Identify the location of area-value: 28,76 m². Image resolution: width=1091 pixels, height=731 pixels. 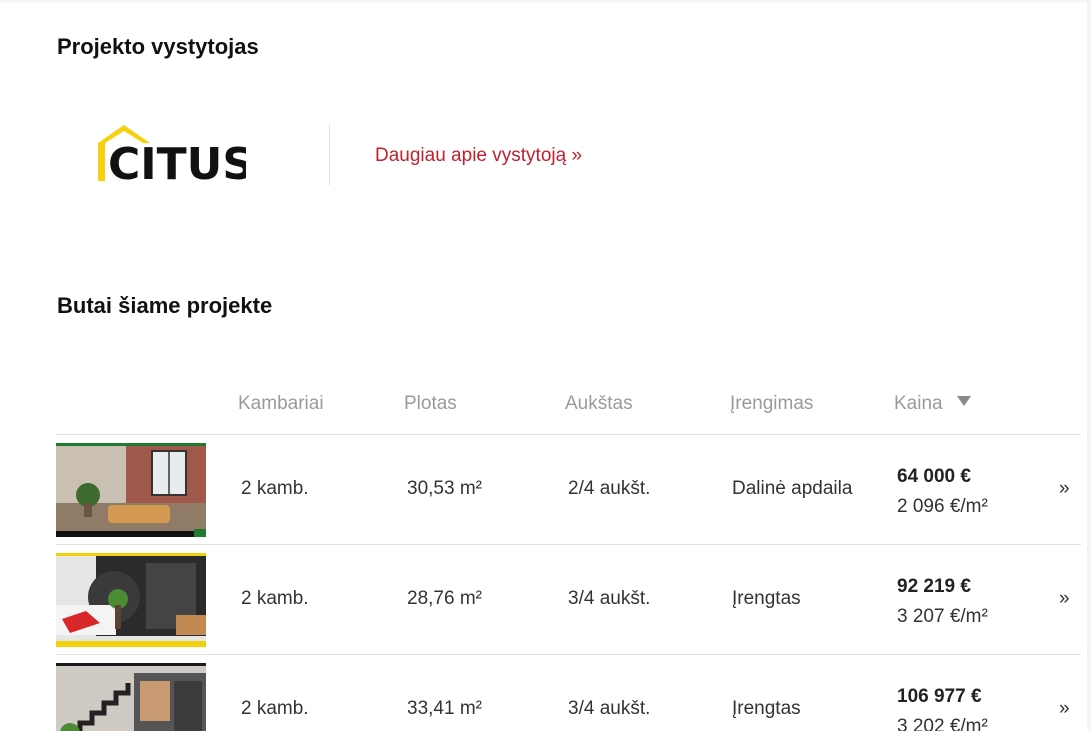
(444, 598).